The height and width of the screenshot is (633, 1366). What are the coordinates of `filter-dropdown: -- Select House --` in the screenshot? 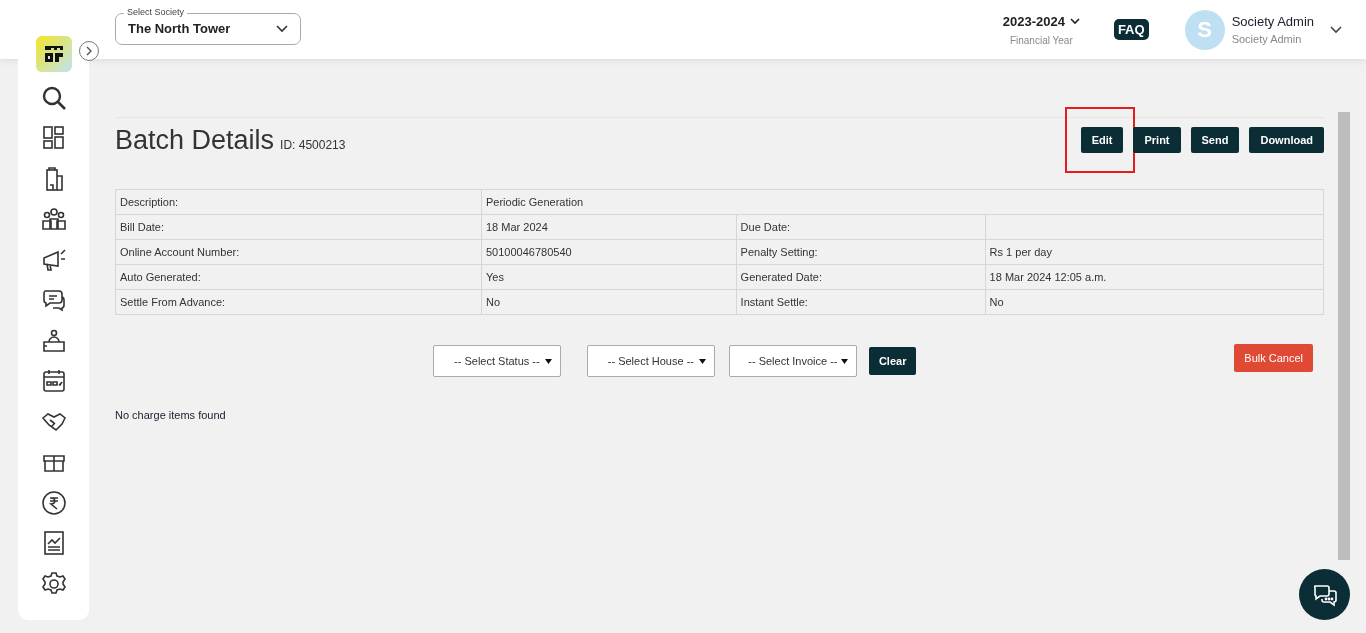 It's located at (650, 361).